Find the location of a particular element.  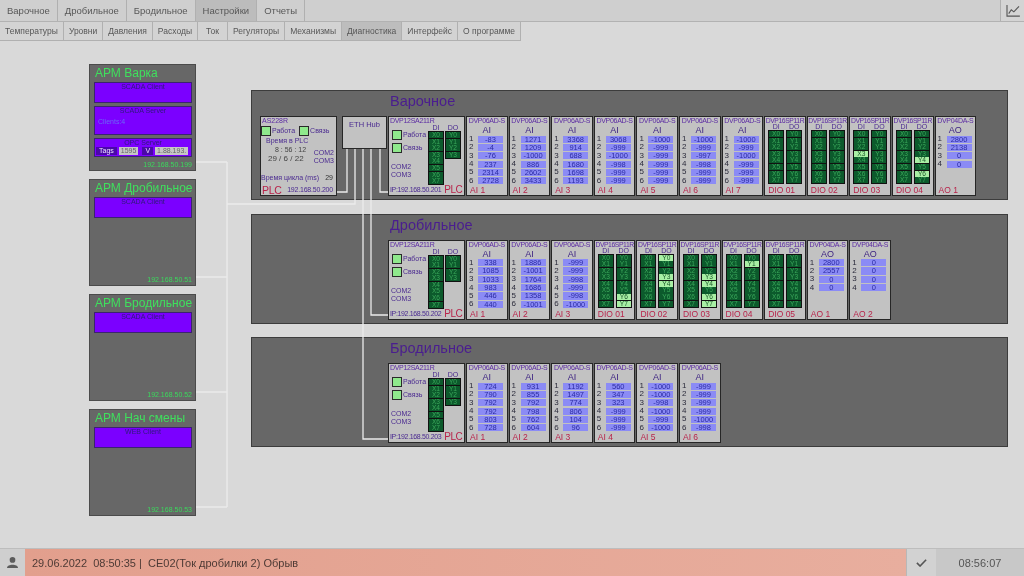

clock-time: 08:56:07 is located at coordinates (980, 562).